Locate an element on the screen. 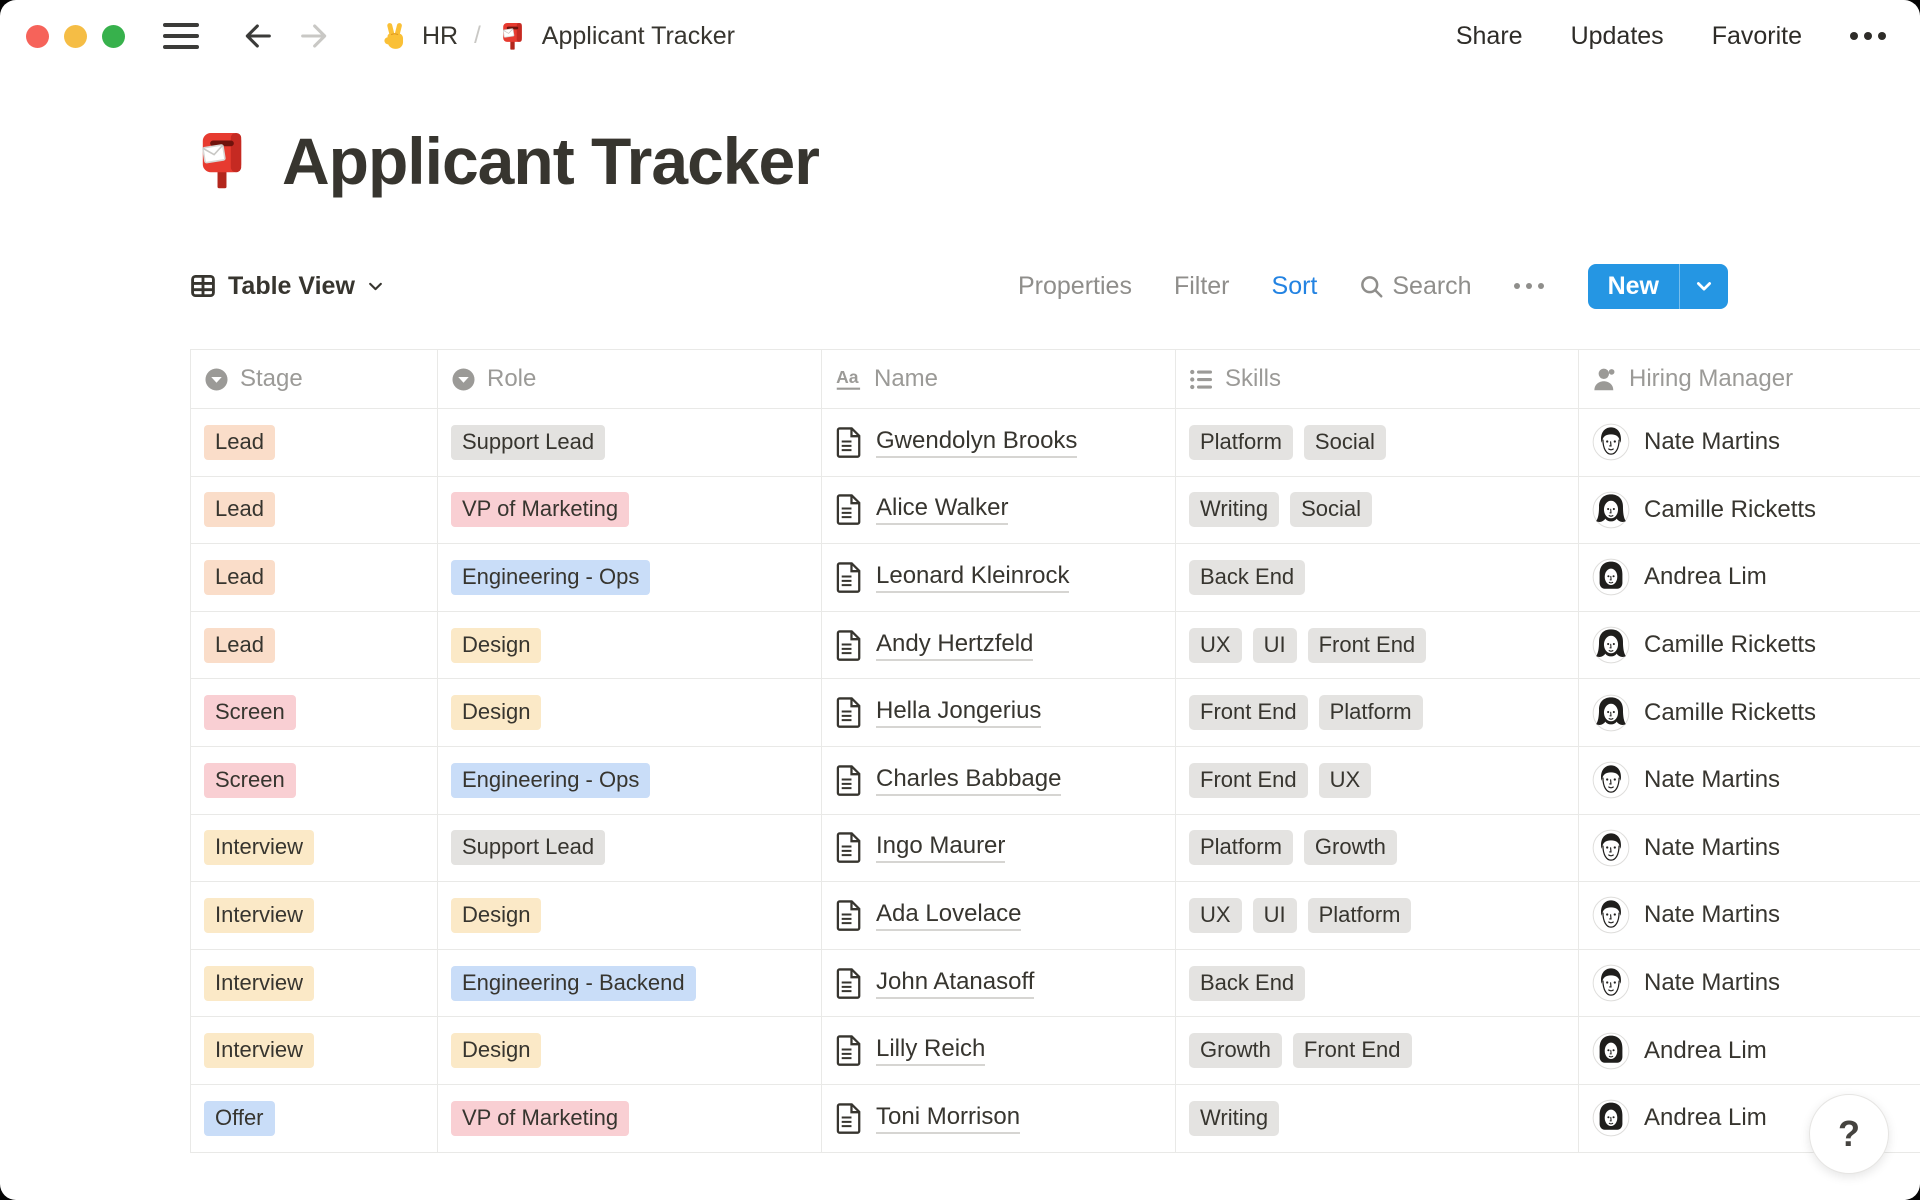 This screenshot has width=1920, height=1200. search-button: Search is located at coordinates (1415, 286).